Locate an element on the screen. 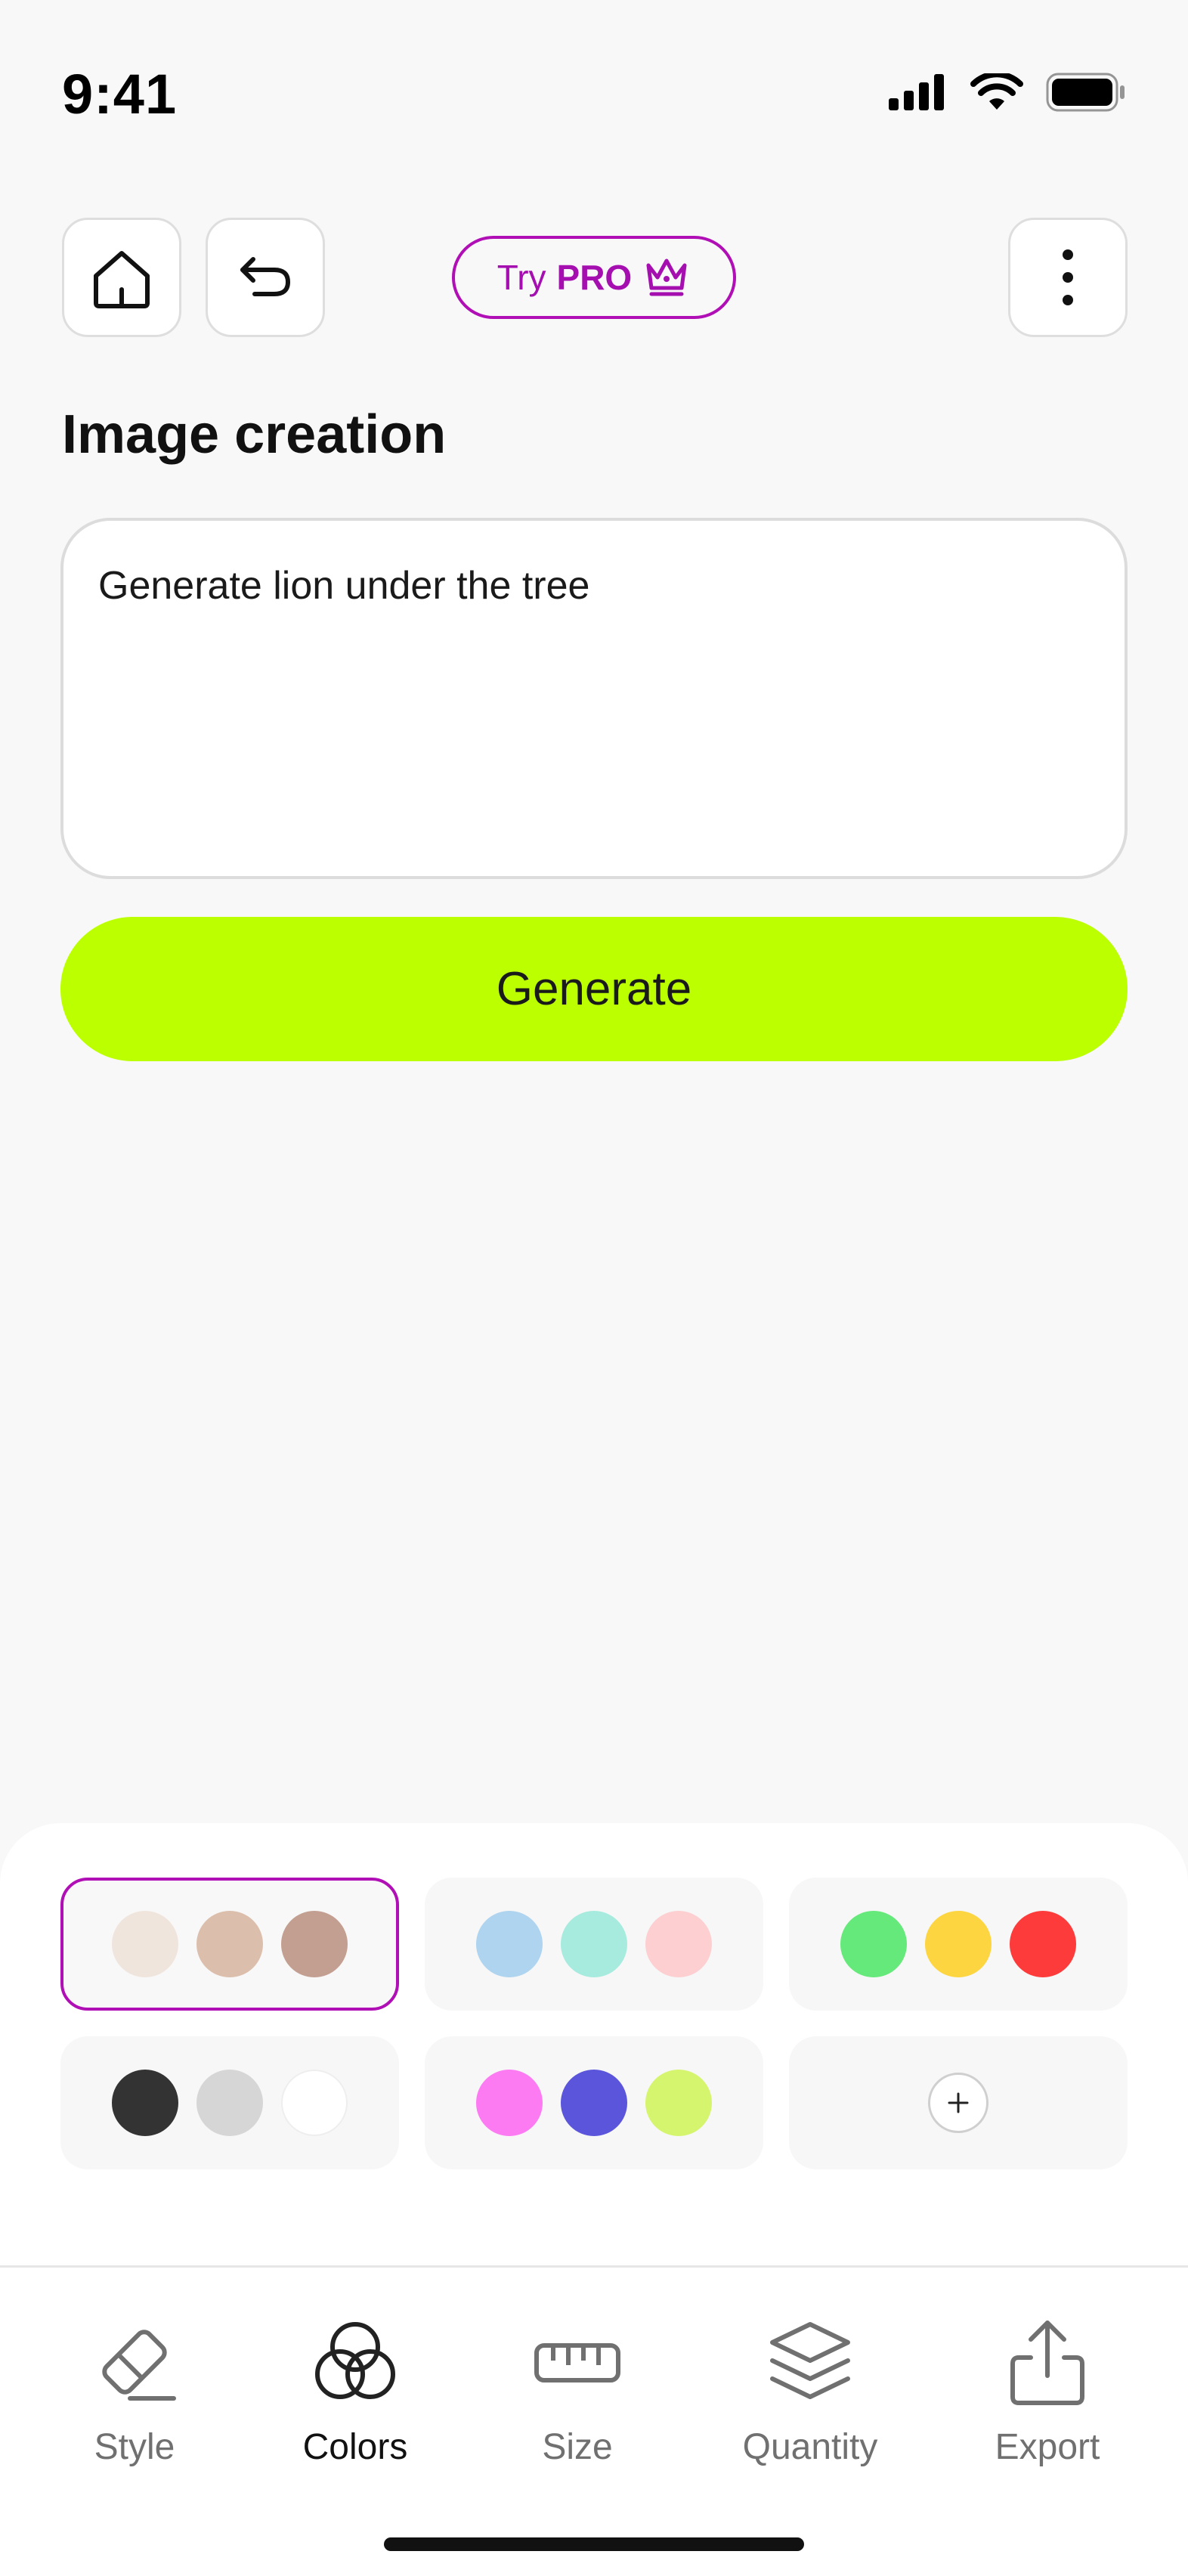 The width and height of the screenshot is (1188, 2576). add-palette-tile is located at coordinates (959, 2102).